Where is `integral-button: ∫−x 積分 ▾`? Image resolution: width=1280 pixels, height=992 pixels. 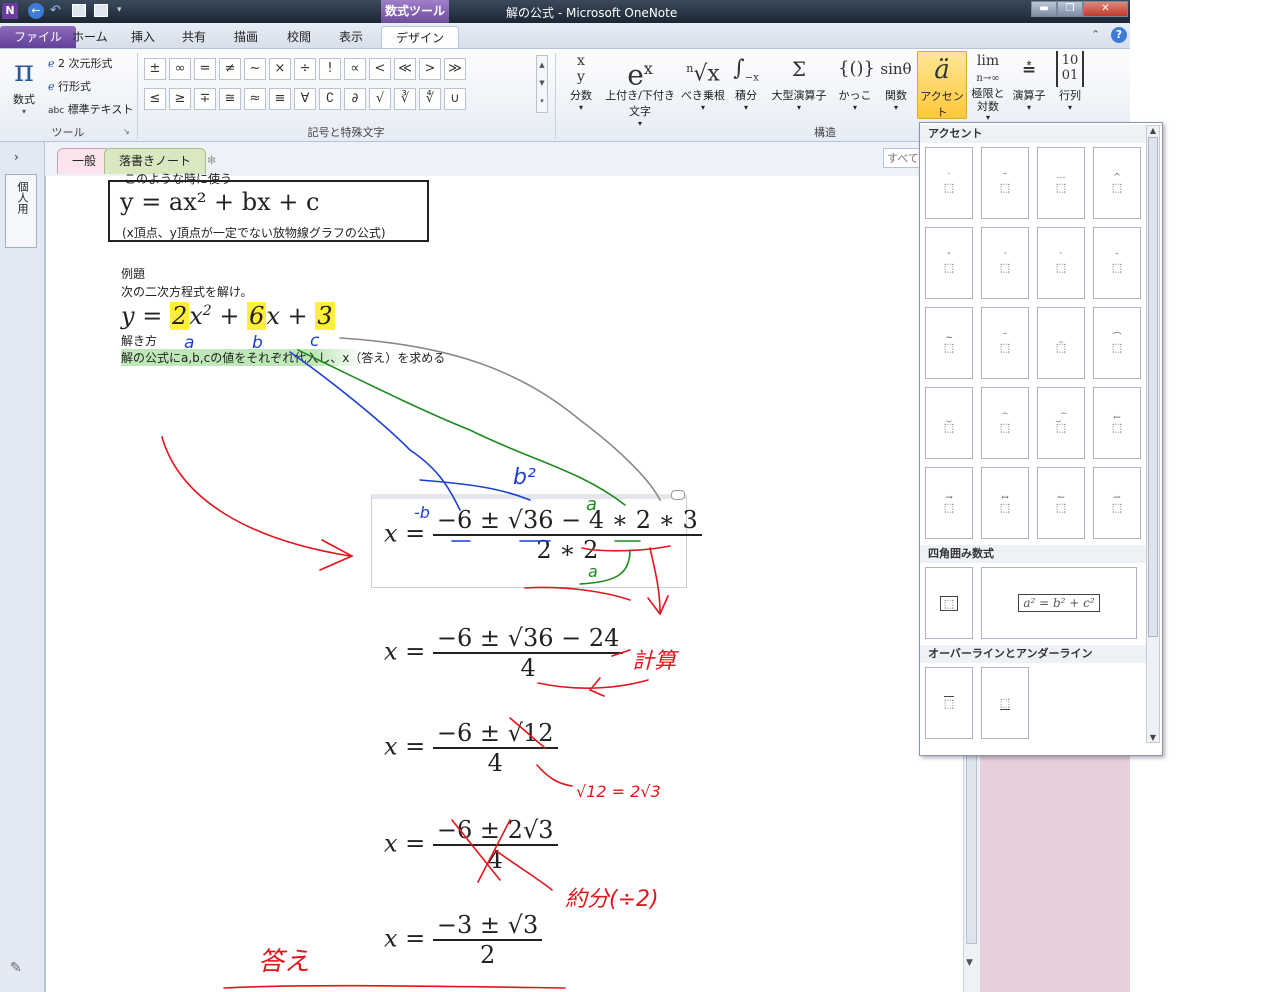
integral-button: ∫−x 積分 ▾ is located at coordinates (746, 81).